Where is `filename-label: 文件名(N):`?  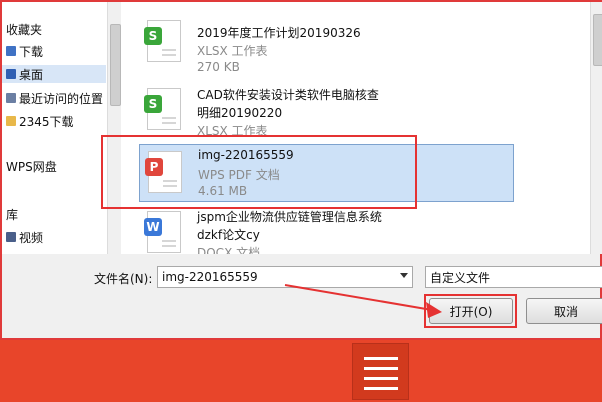
filename-label: 文件名(N): is located at coordinates (123, 279).